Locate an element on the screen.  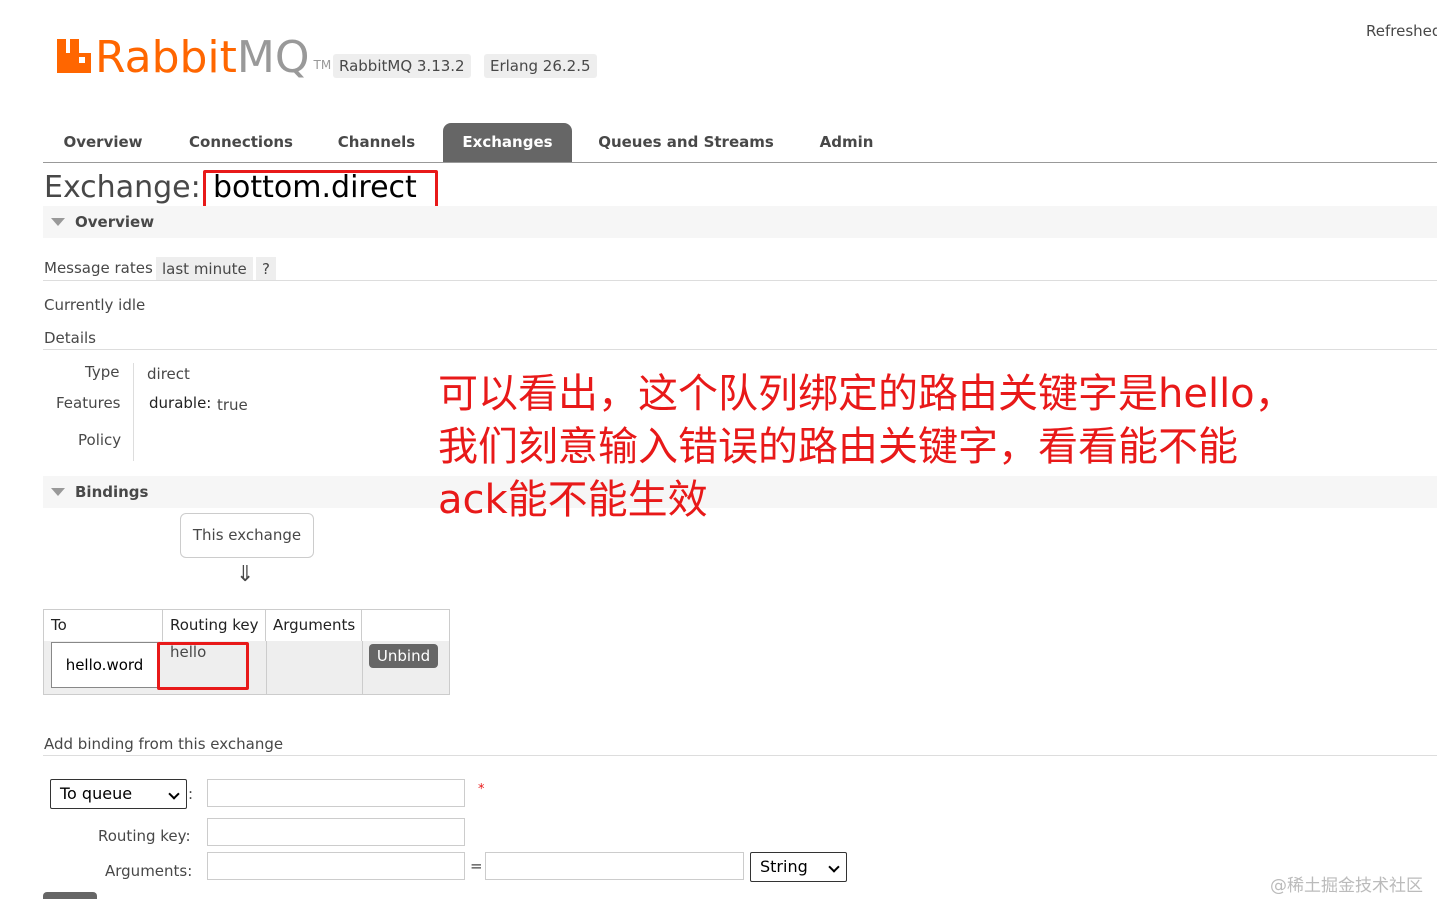
logo-text-rabbit: Rabbit is located at coordinates (166, 57).